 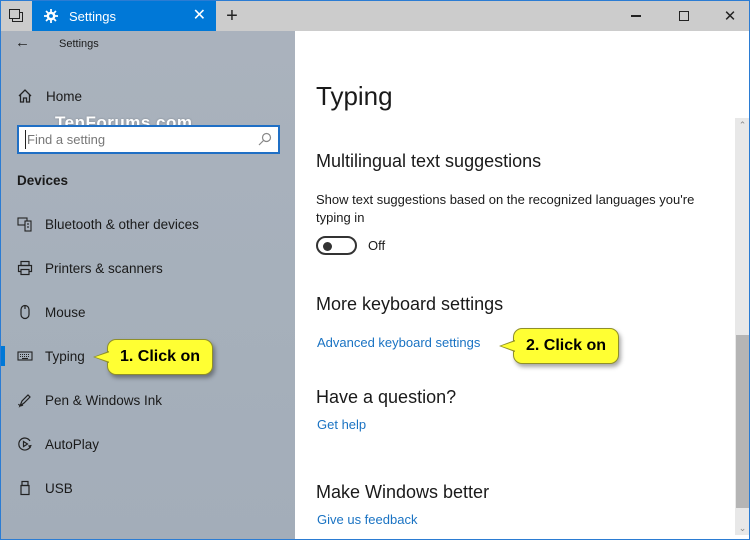 What do you see at coordinates (51, 16) in the screenshot?
I see `gear-icon` at bounding box center [51, 16].